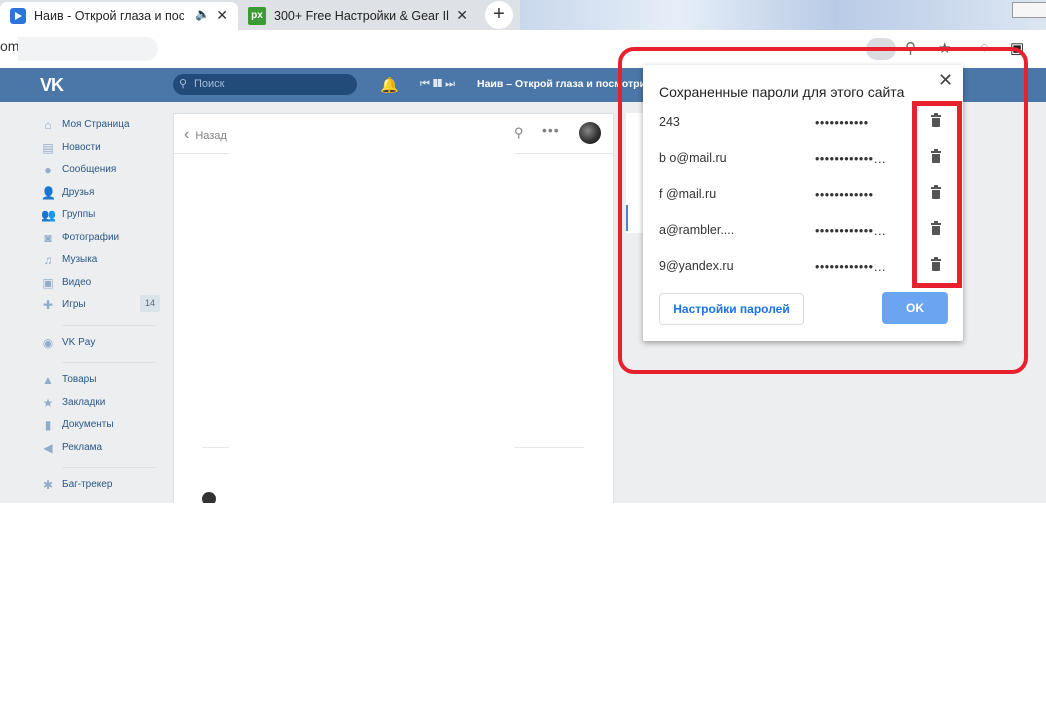 The height and width of the screenshot is (702, 1046). What do you see at coordinates (937, 194) in the screenshot?
I see `annotation-trash-highlight` at bounding box center [937, 194].